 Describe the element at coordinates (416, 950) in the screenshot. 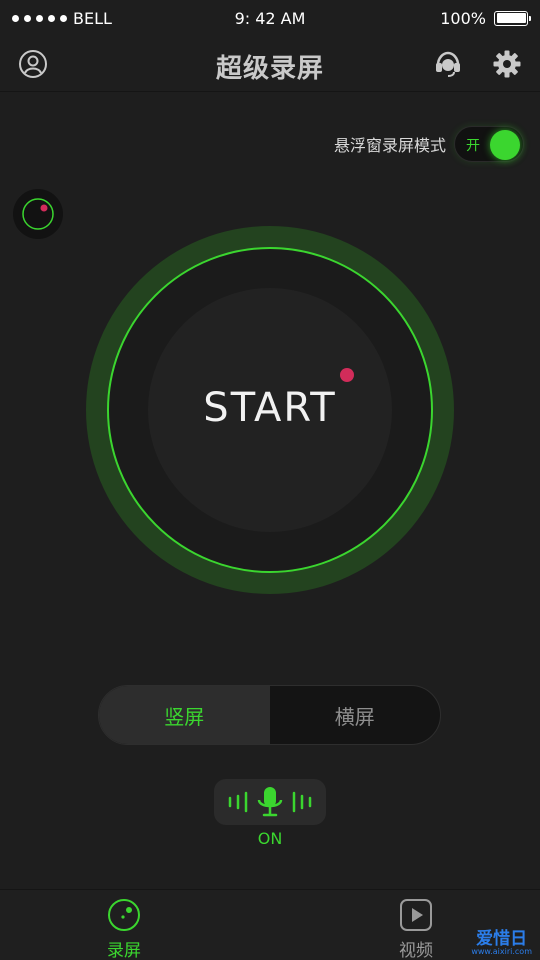

I see `tab-videos-label: 视频` at that location.